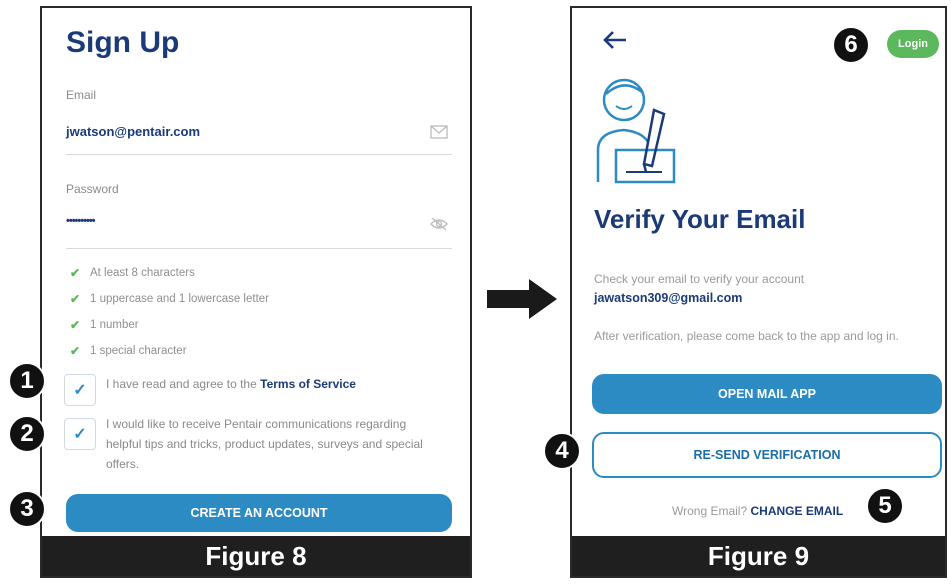 This screenshot has width=951, height=585. I want to click on password-field: ••••••••••, so click(80, 221).